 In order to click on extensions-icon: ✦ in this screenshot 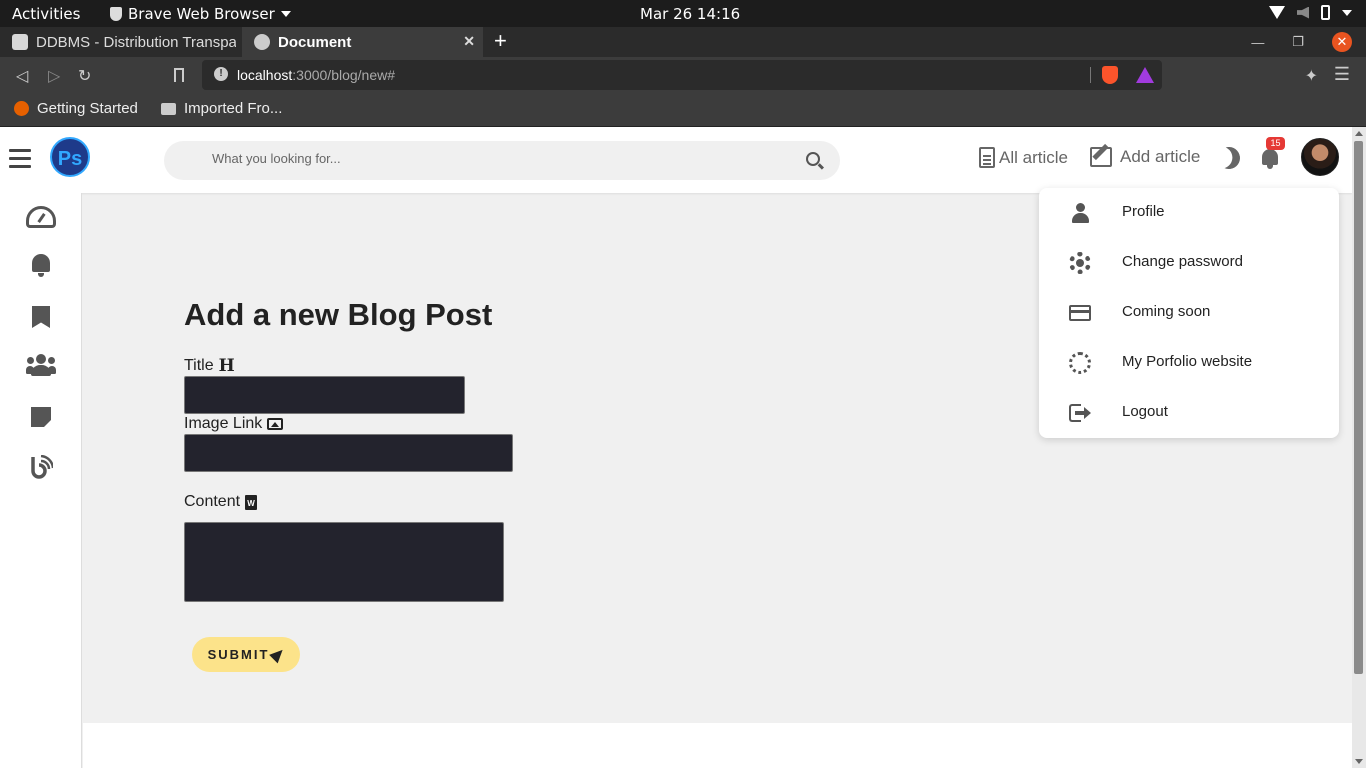, I will do `click(1311, 76)`.